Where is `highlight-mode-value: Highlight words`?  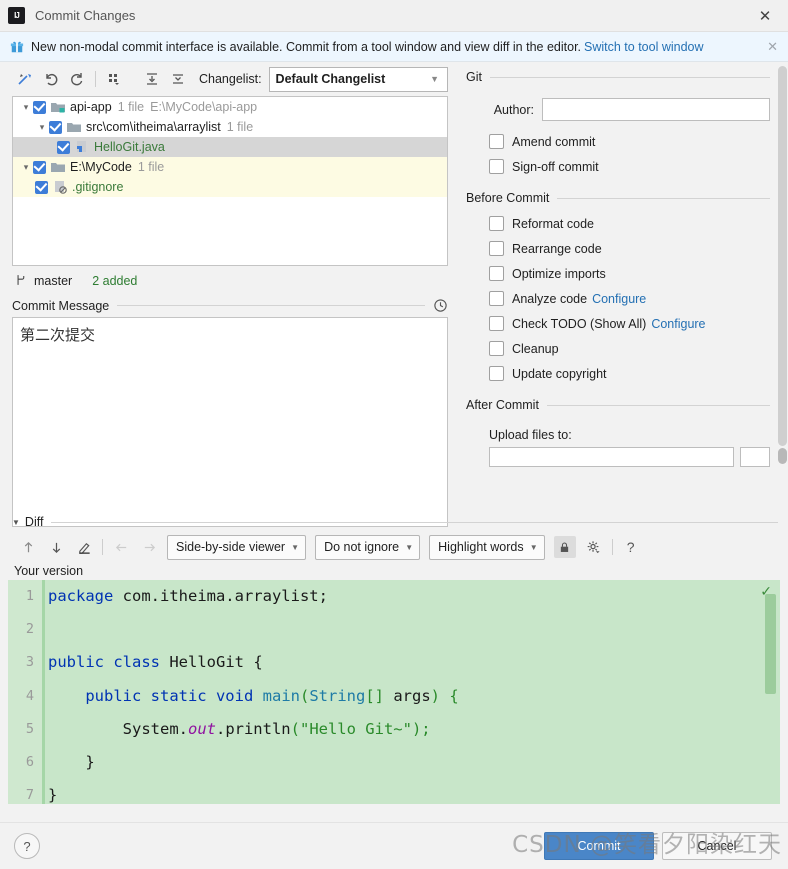
highlight-mode-value: Highlight words is located at coordinates (481, 547).